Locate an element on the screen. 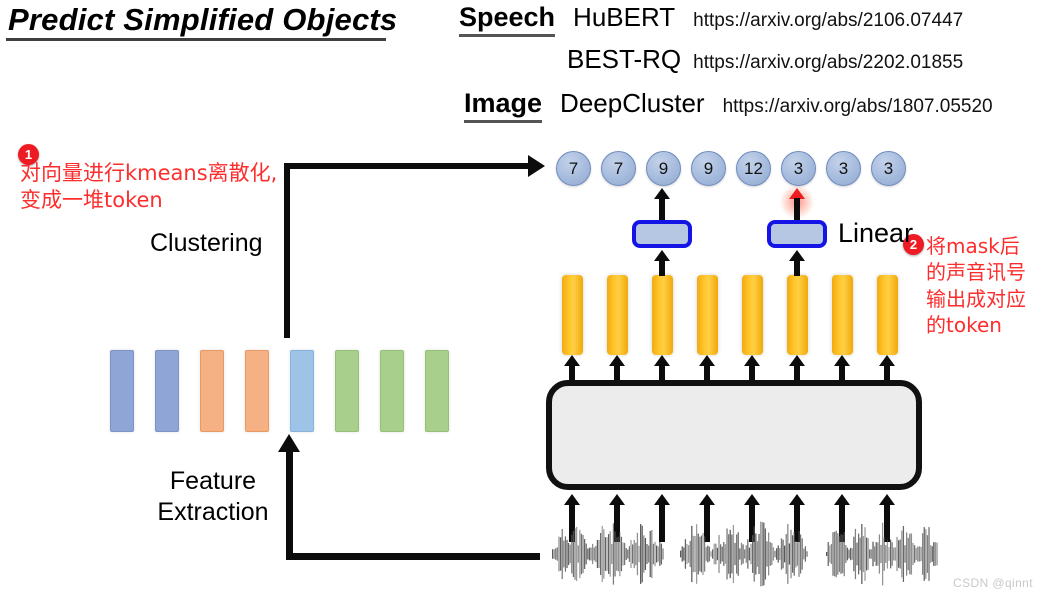  token-circle: 12 is located at coordinates (753, 168).